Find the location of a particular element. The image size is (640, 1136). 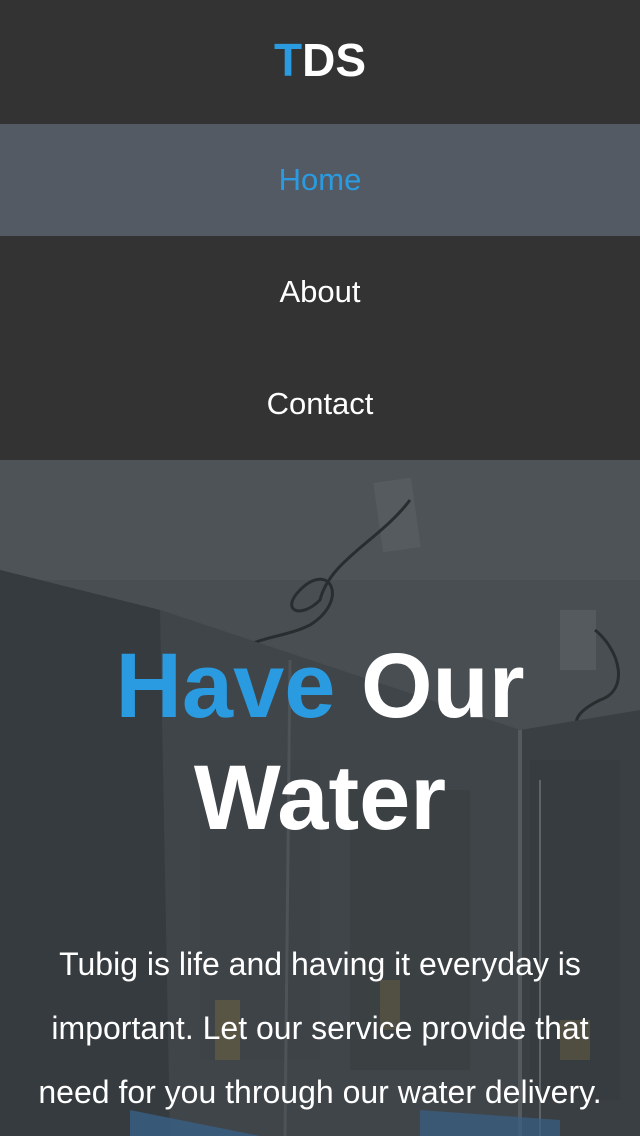

nav-item-contact: Contact is located at coordinates (320, 404).